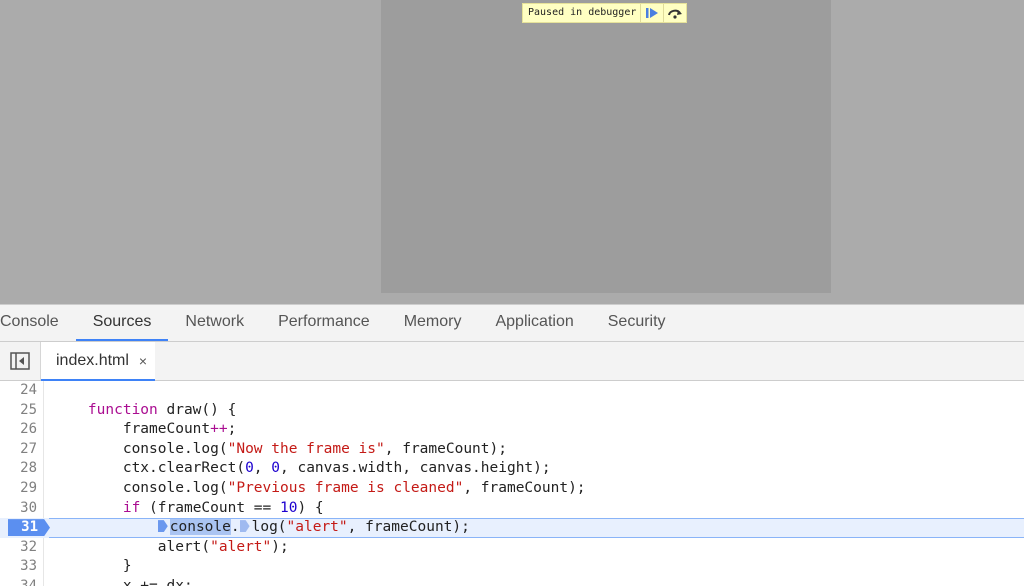  Describe the element at coordinates (512, 430) in the screenshot. I see `code-line: 26 frameCount++;` at that location.